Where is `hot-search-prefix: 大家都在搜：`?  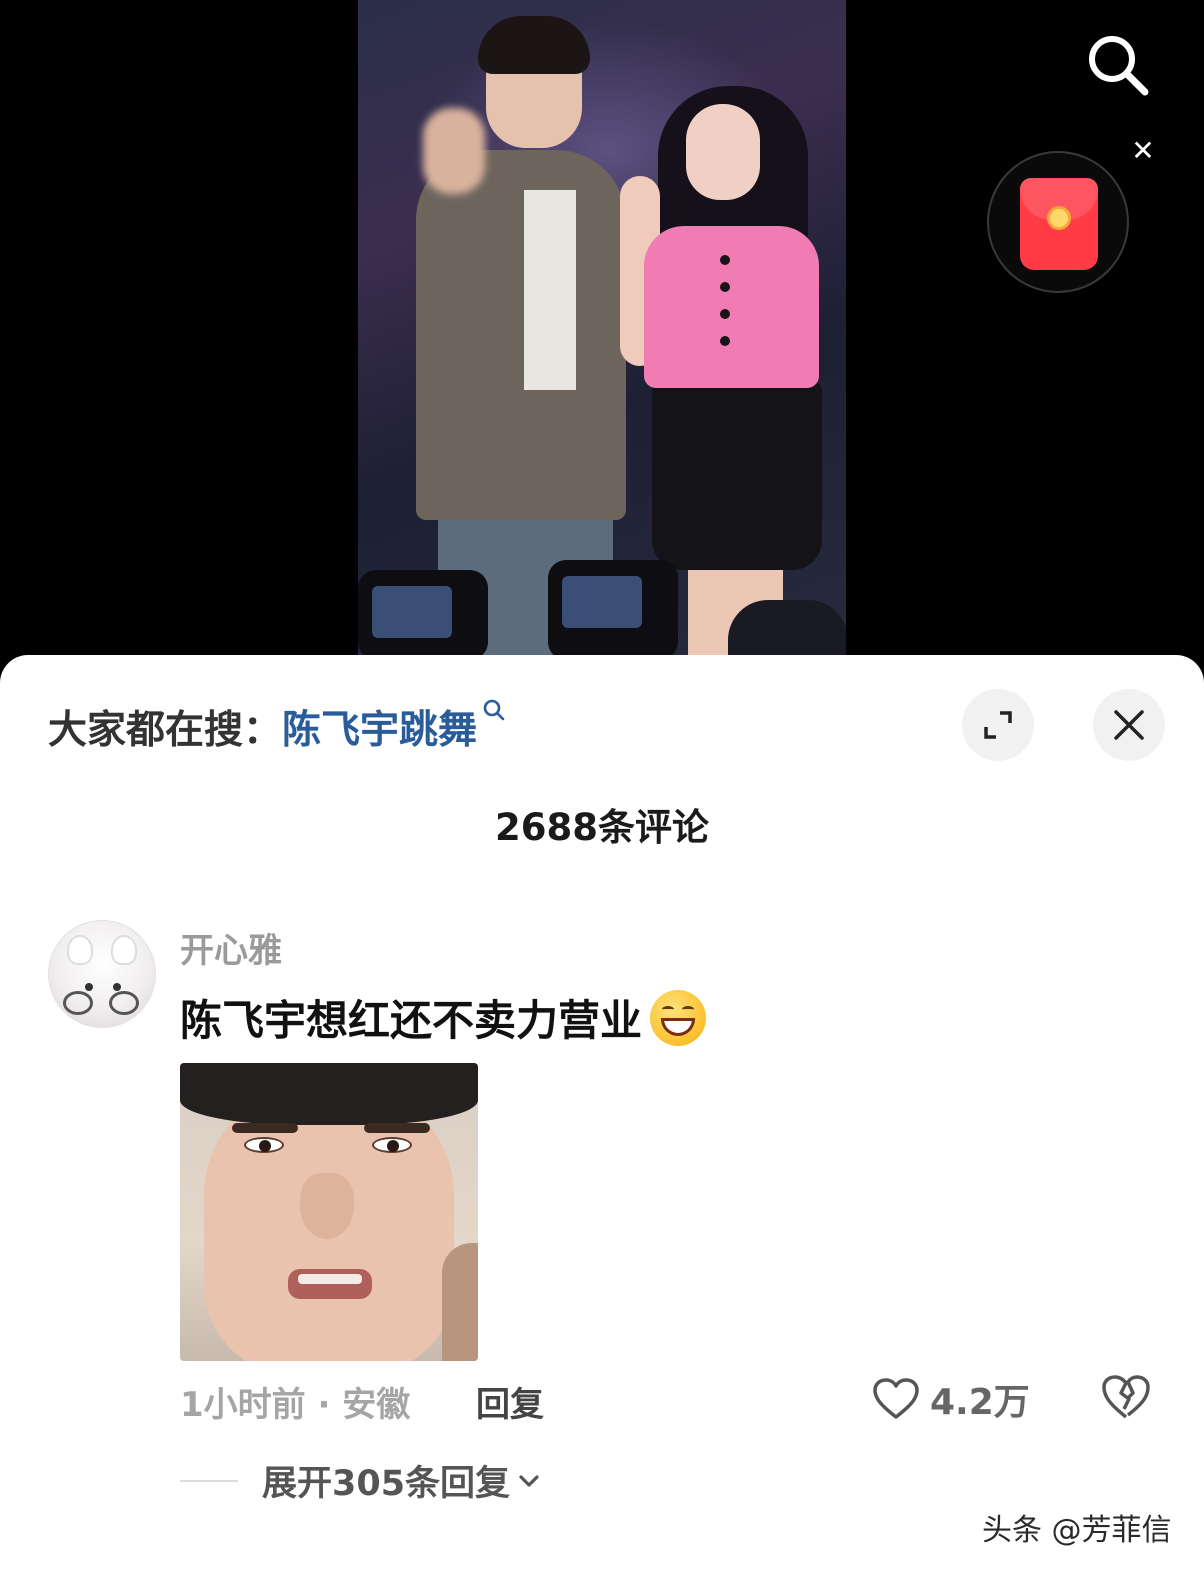 hot-search-prefix: 大家都在搜： is located at coordinates (165, 730).